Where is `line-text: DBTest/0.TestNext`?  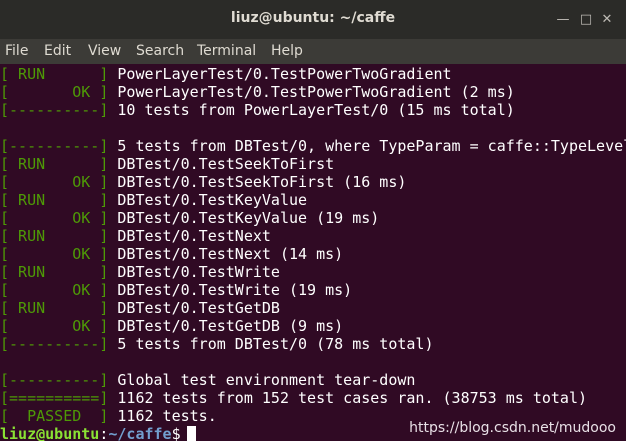
line-text: DBTest/0.TestNext is located at coordinates (189, 236).